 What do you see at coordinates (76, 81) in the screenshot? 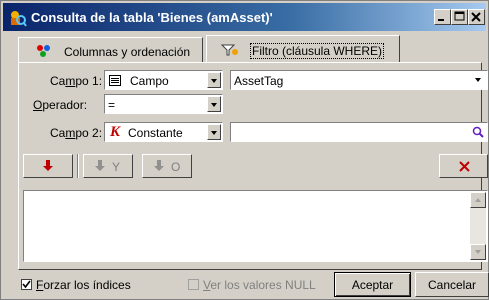
I see `campo1-label: Campo 1:` at bounding box center [76, 81].